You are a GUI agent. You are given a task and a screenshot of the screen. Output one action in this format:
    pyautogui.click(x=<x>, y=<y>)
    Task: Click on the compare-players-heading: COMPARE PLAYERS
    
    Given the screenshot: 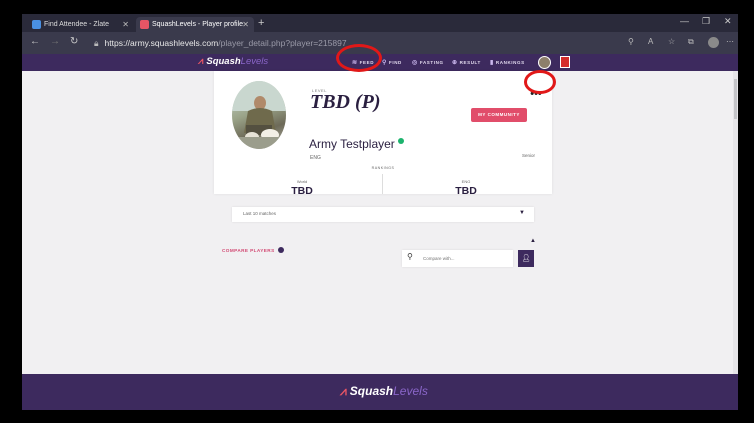 What is the action you would take?
    pyautogui.click(x=253, y=250)
    